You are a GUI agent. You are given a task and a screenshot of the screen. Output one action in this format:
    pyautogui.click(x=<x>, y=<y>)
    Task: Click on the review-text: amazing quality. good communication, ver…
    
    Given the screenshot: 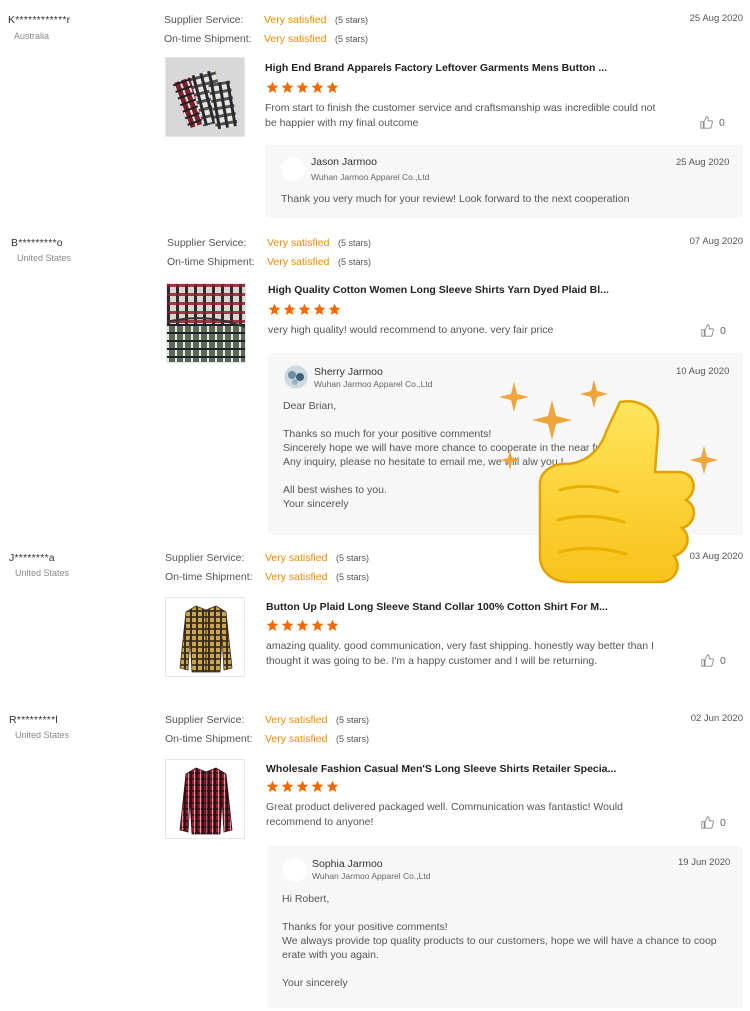 What is the action you would take?
    pyautogui.click(x=460, y=653)
    